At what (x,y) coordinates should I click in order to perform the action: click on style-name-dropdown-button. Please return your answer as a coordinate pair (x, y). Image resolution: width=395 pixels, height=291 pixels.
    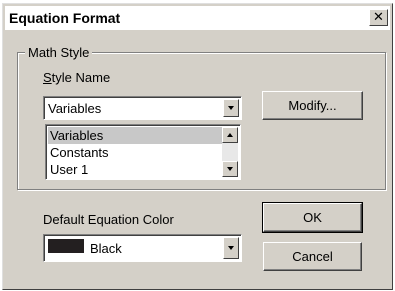
    Looking at the image, I should click on (231, 108).